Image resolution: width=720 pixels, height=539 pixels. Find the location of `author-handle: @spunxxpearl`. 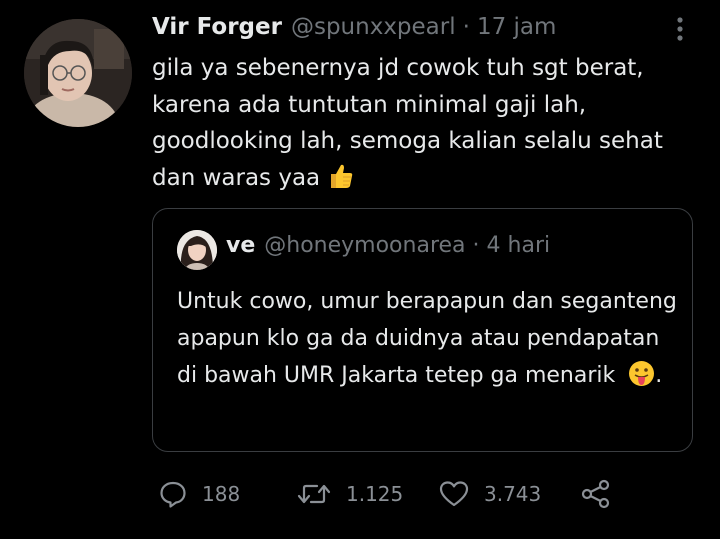

author-handle: @spunxxpearl is located at coordinates (373, 27).